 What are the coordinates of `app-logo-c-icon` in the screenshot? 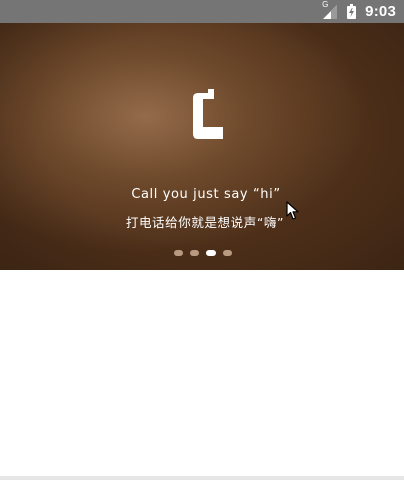 It's located at (208, 114).